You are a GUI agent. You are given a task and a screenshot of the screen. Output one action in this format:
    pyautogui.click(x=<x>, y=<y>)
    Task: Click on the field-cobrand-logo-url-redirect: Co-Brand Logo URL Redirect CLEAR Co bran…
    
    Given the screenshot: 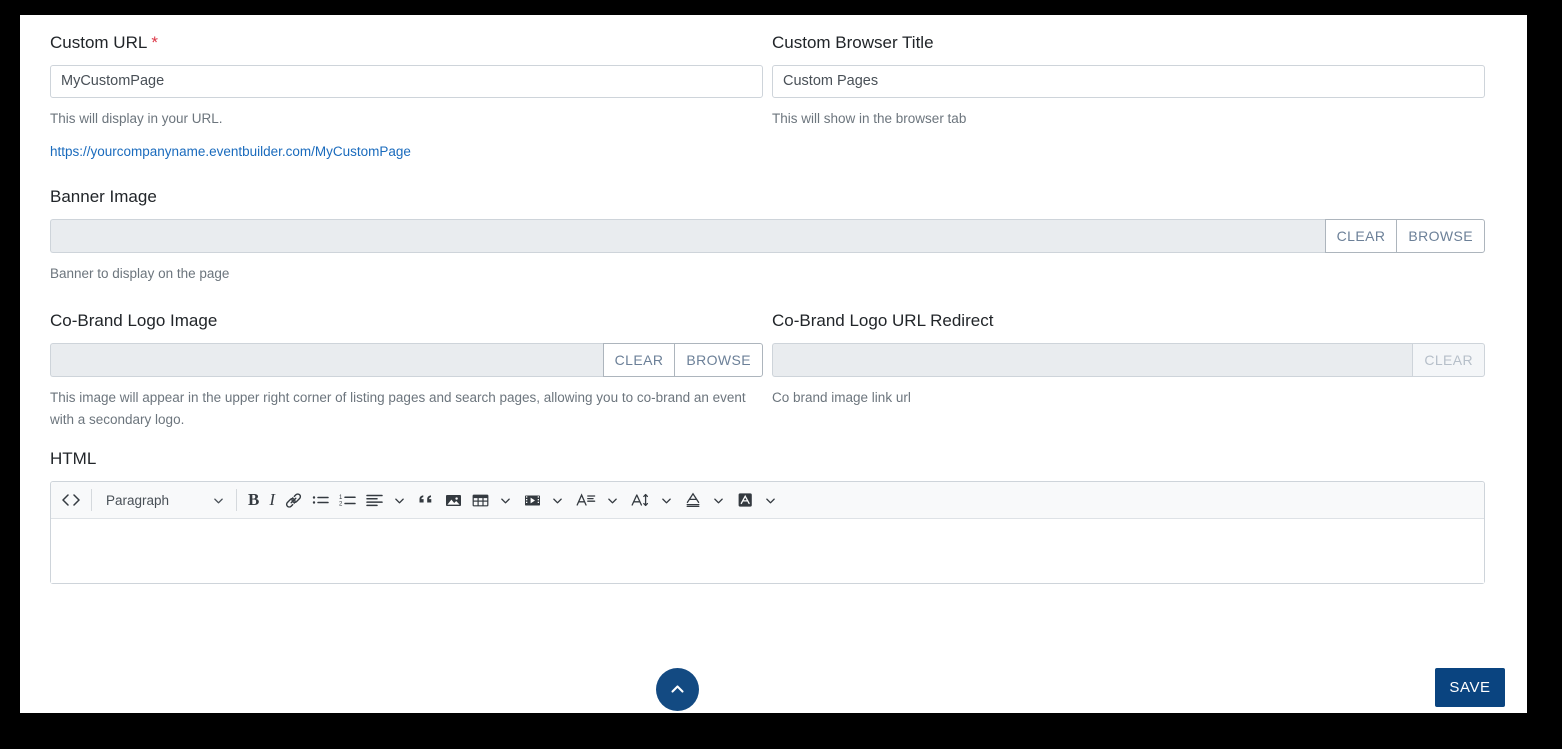 What is the action you would take?
    pyautogui.click(x=1128, y=371)
    